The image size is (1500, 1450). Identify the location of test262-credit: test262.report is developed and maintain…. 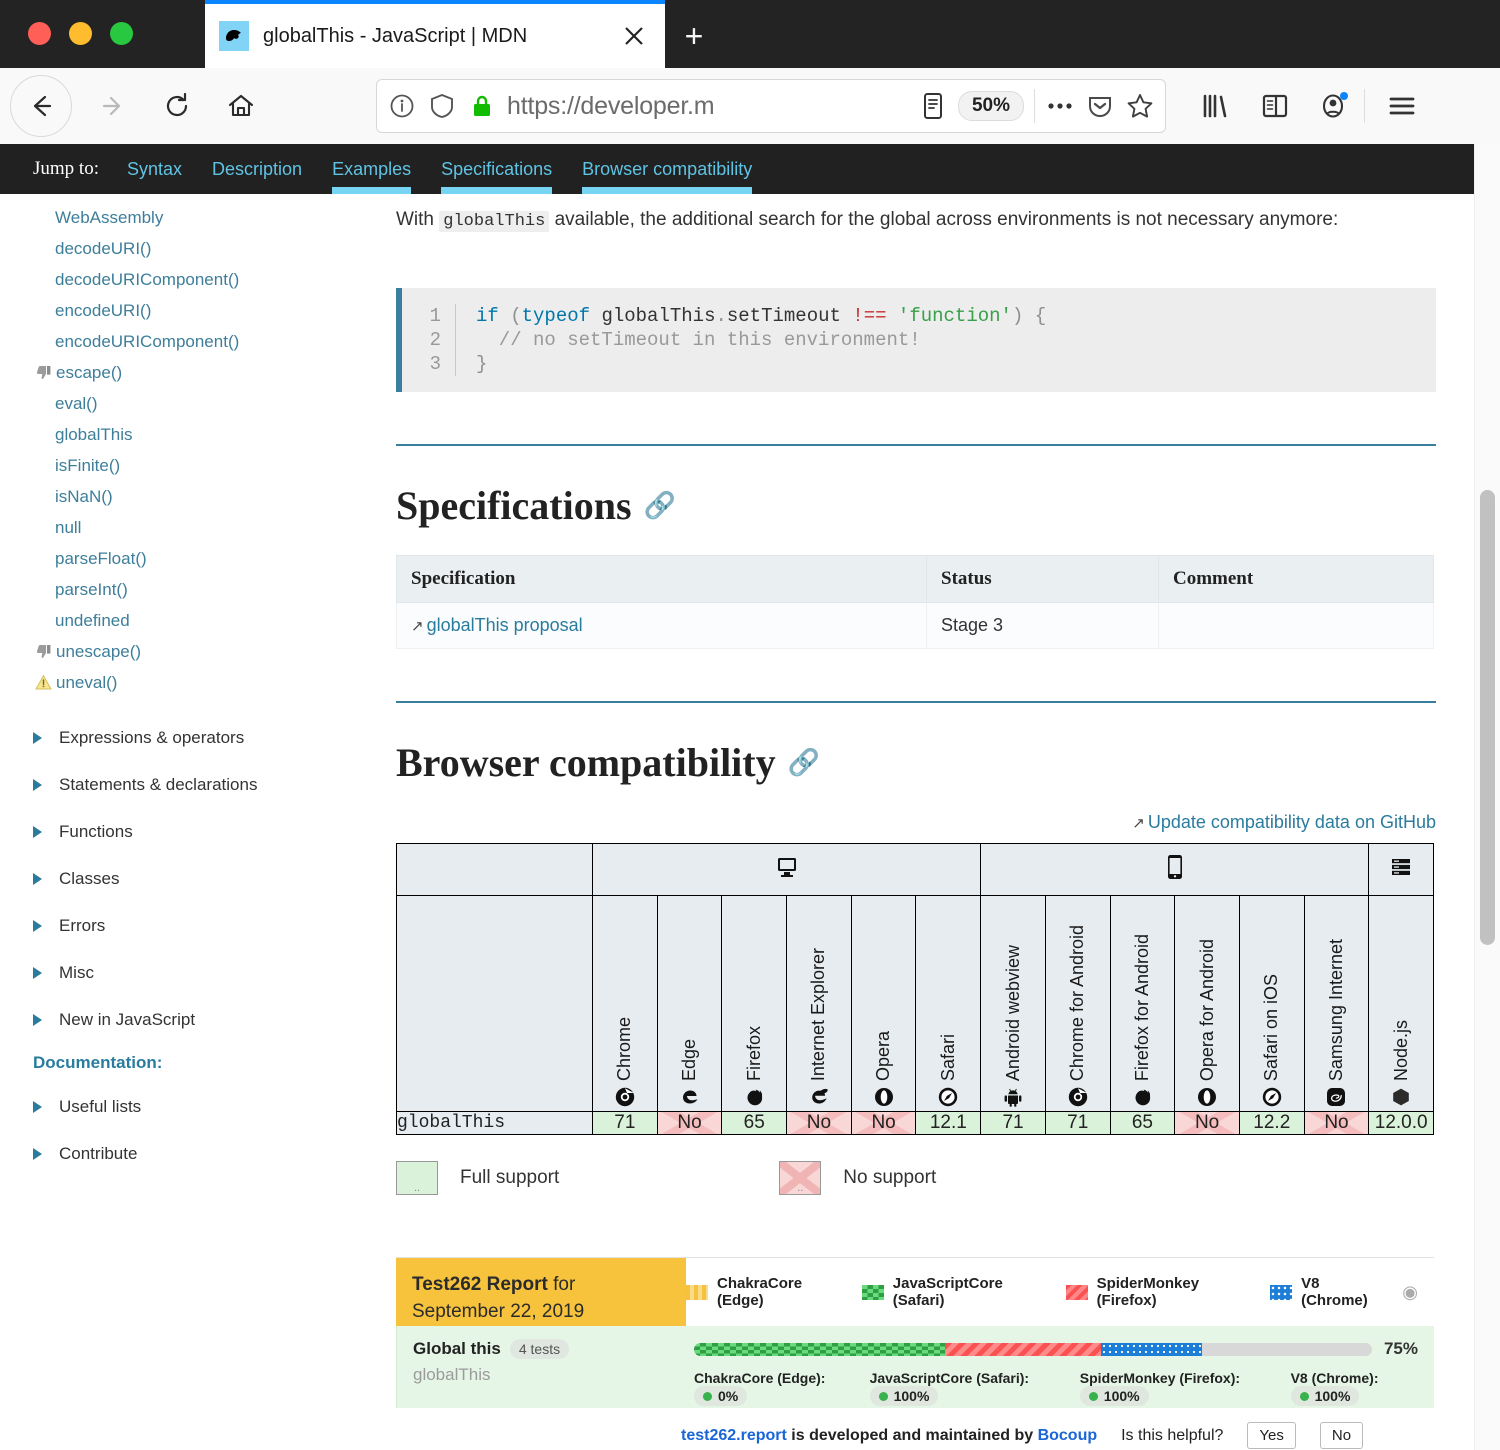
(889, 1436).